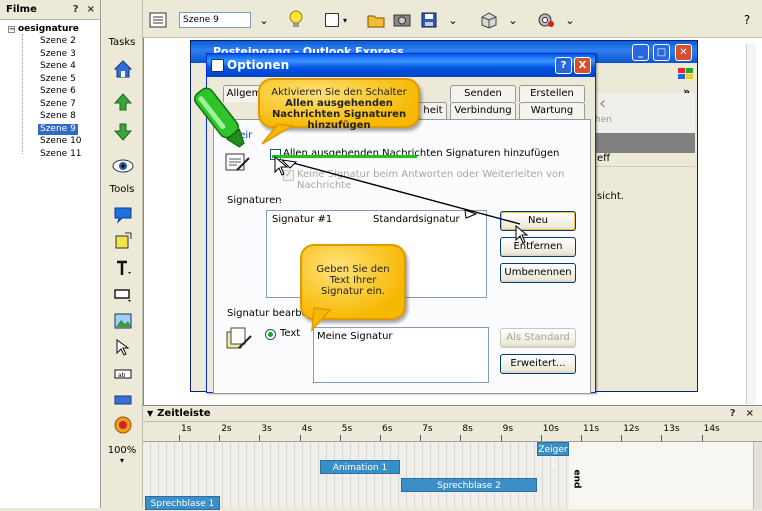  What do you see at coordinates (226, 429) in the screenshot?
I see `ruler-tick-label: 2s` at bounding box center [226, 429].